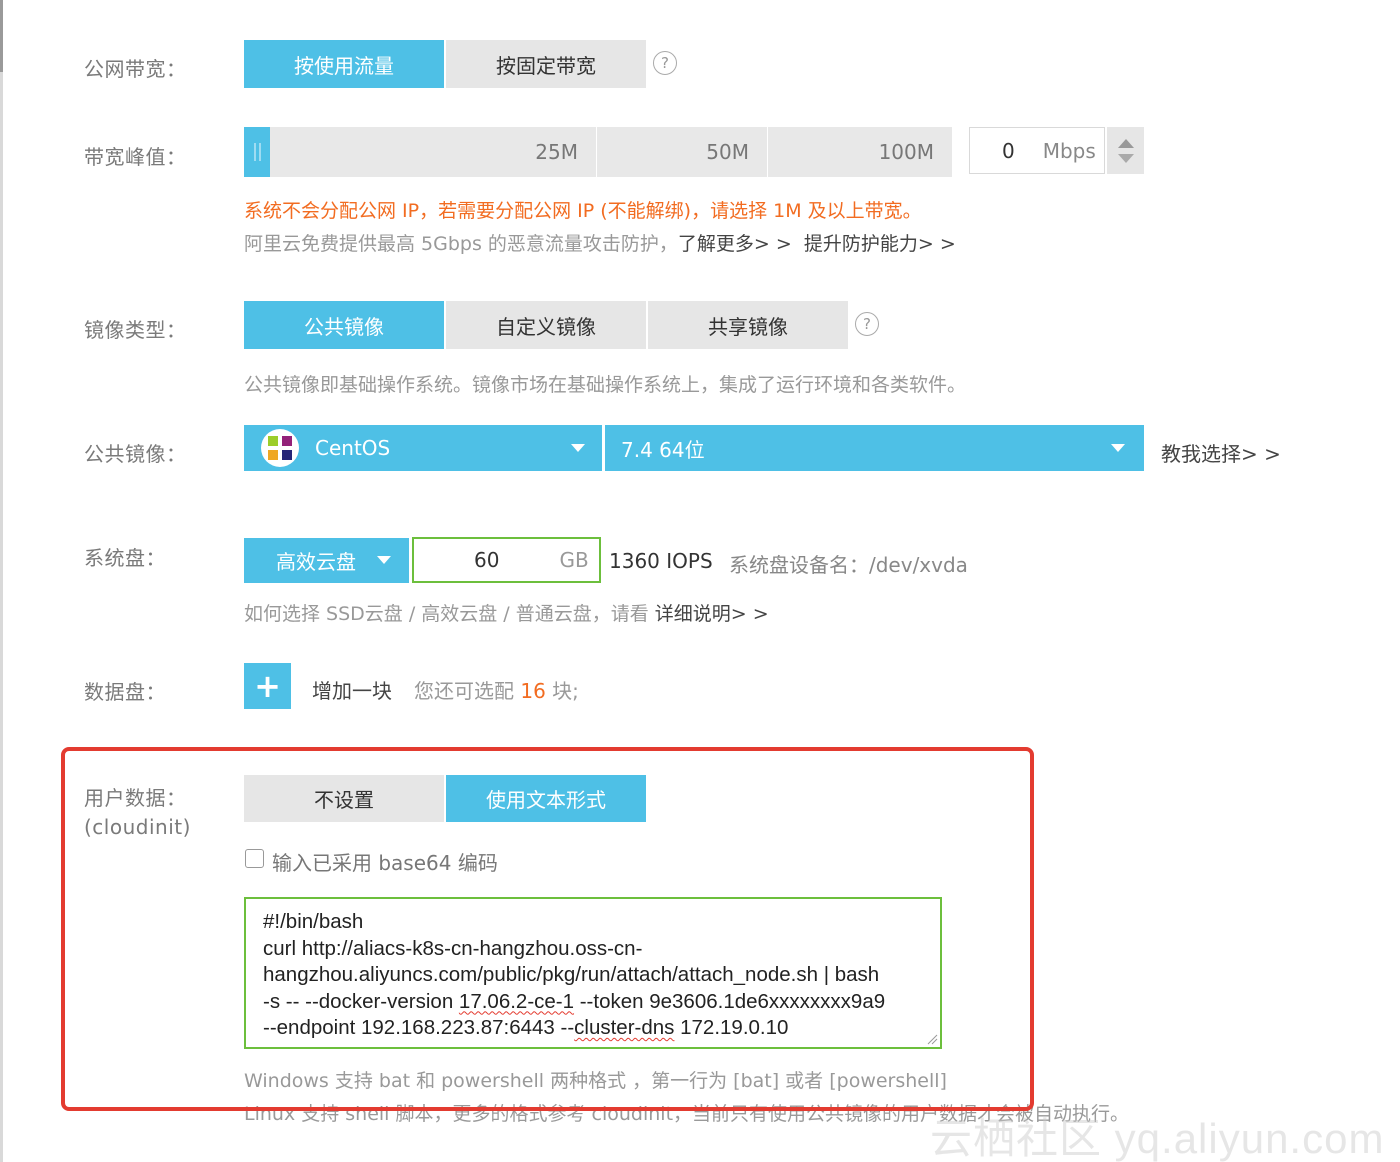  I want to click on disk-type-value: 高效云盘, so click(316, 562).